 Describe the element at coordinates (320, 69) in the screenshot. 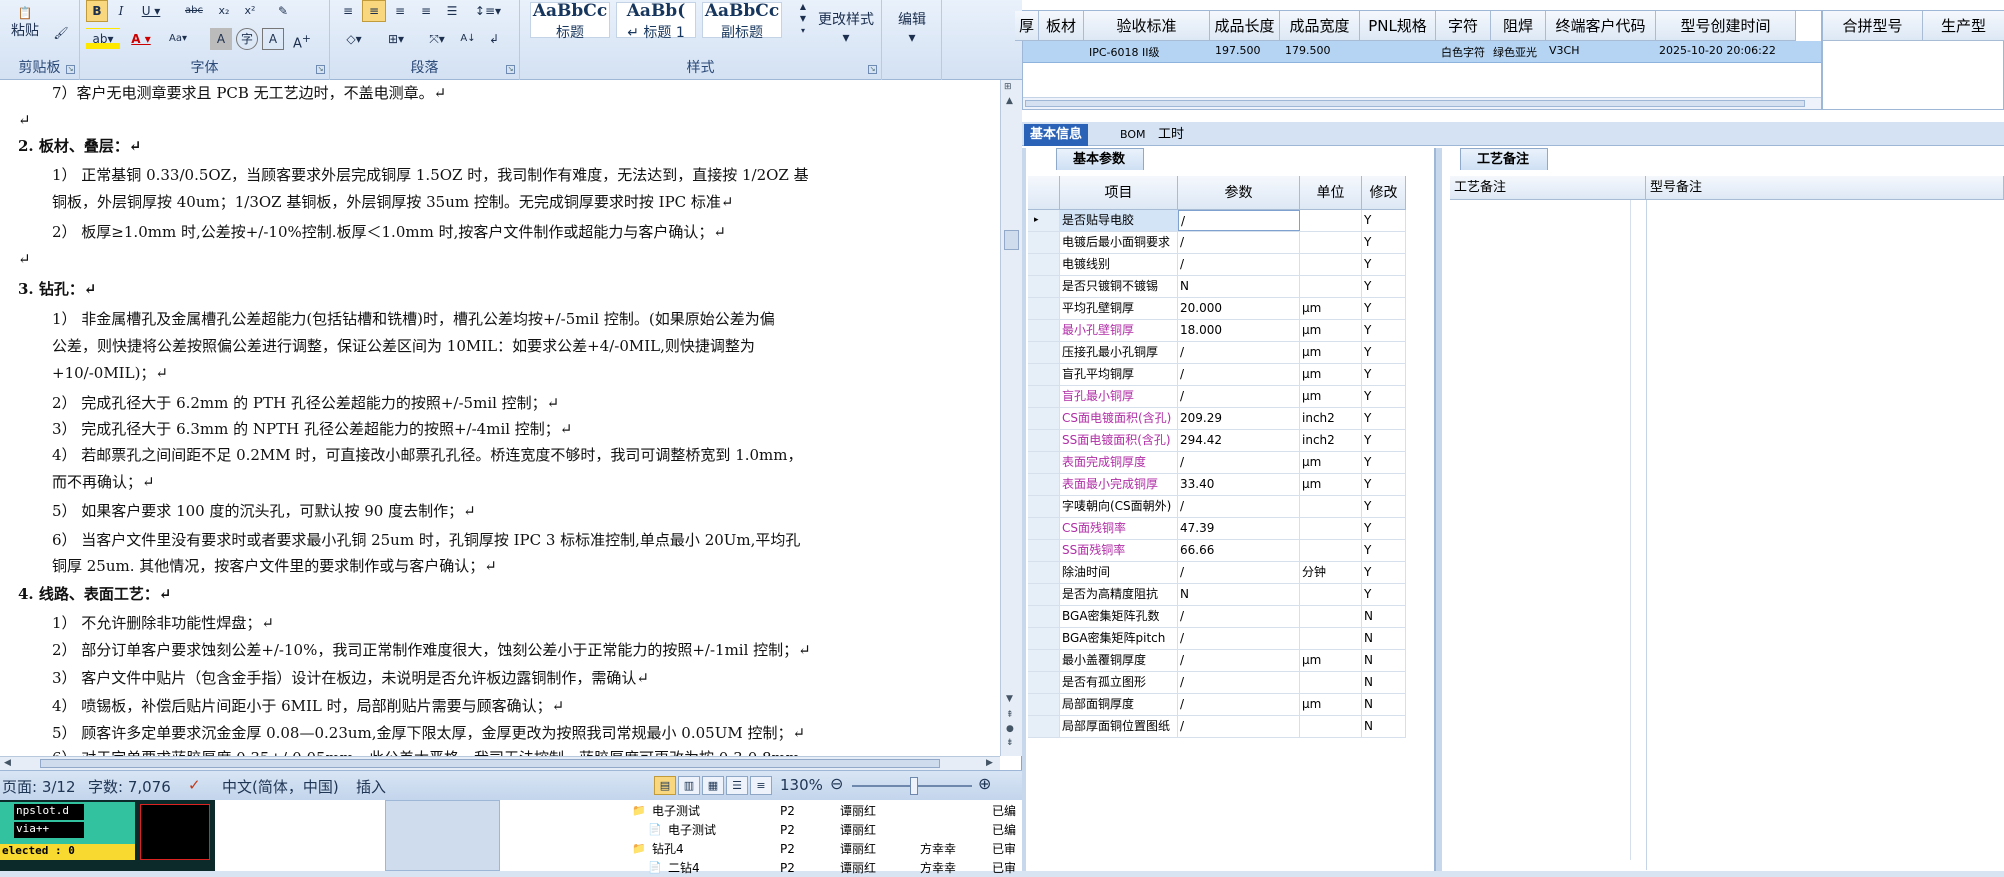

I see `font-launcher-icon: ↘` at that location.